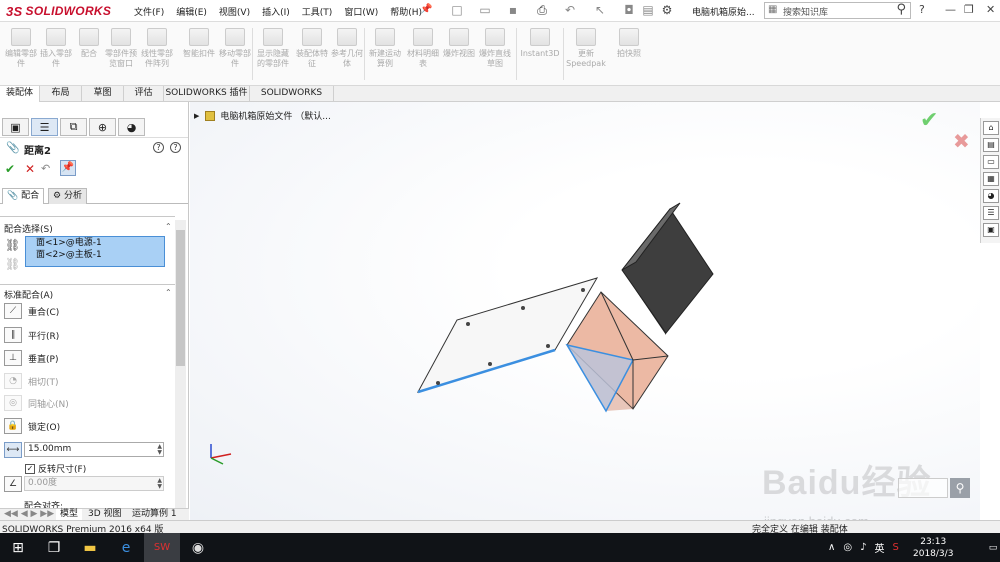 This screenshot has width=1000, height=562. Describe the element at coordinates (991, 179) in the screenshot. I see `view-palette-icon: ▦` at that location.